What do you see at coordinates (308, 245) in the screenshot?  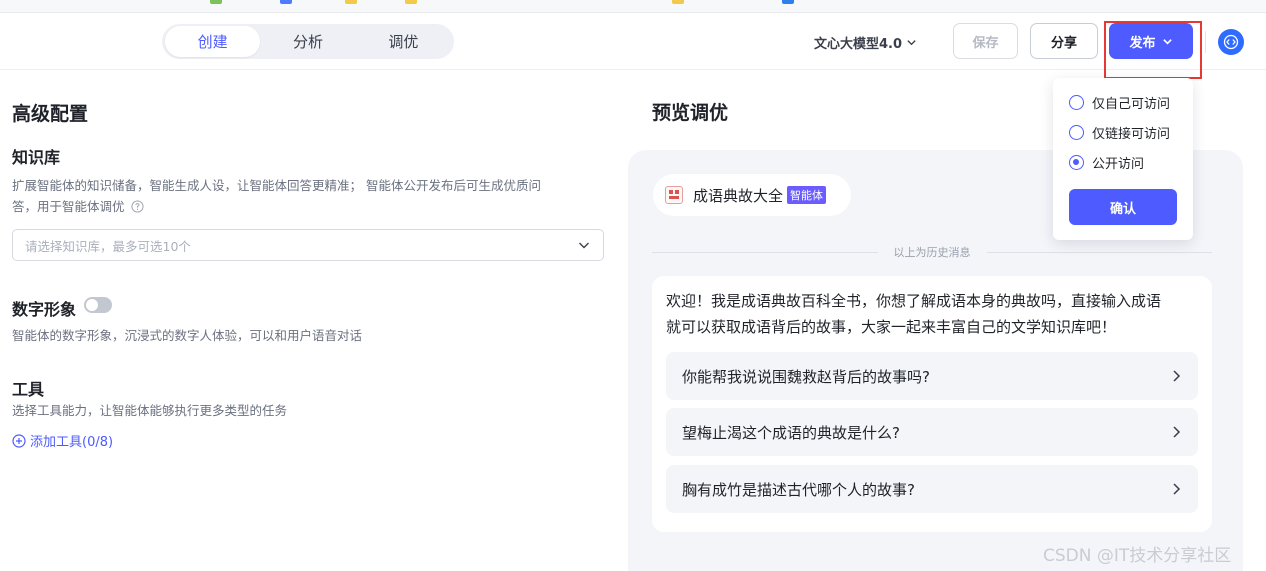 I see `knowledge-select: 请选择知识库，最多可选10个` at bounding box center [308, 245].